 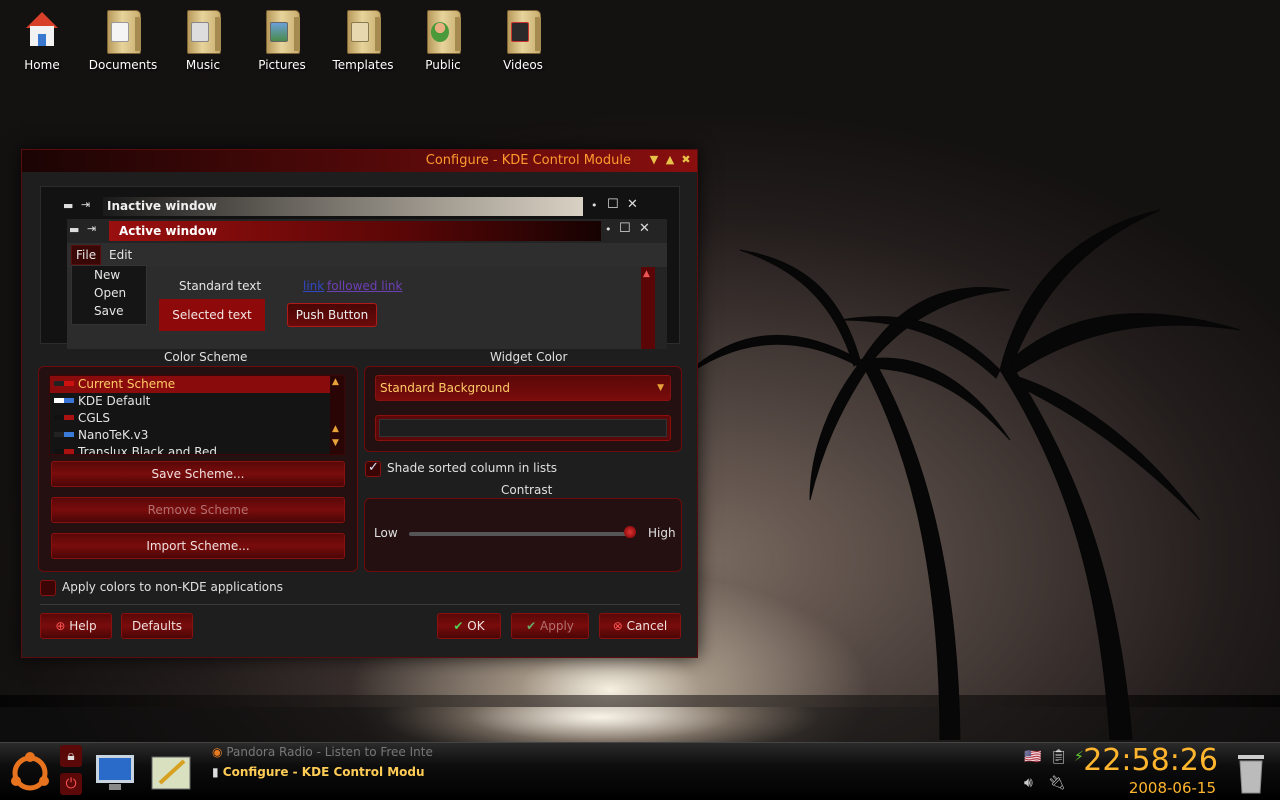 What do you see at coordinates (686, 160) in the screenshot?
I see `close-icon: ✖` at bounding box center [686, 160].